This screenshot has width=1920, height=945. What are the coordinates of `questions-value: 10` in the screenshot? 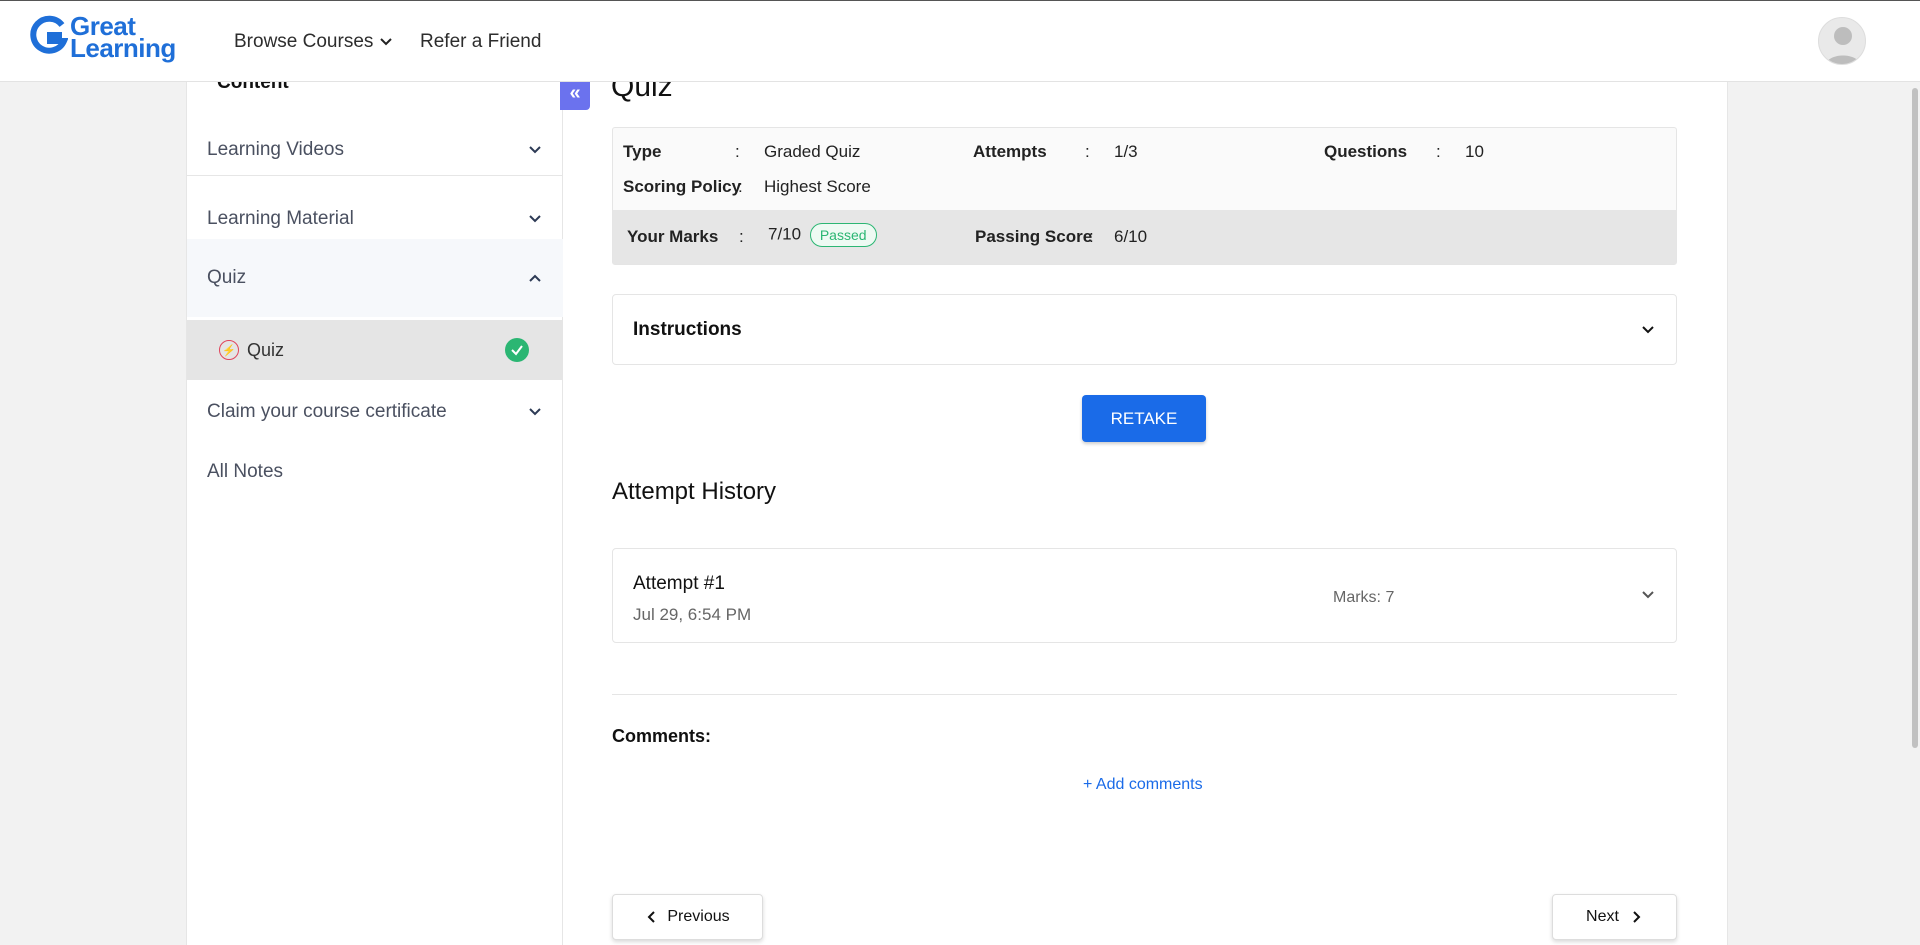 It's located at (1474, 151).